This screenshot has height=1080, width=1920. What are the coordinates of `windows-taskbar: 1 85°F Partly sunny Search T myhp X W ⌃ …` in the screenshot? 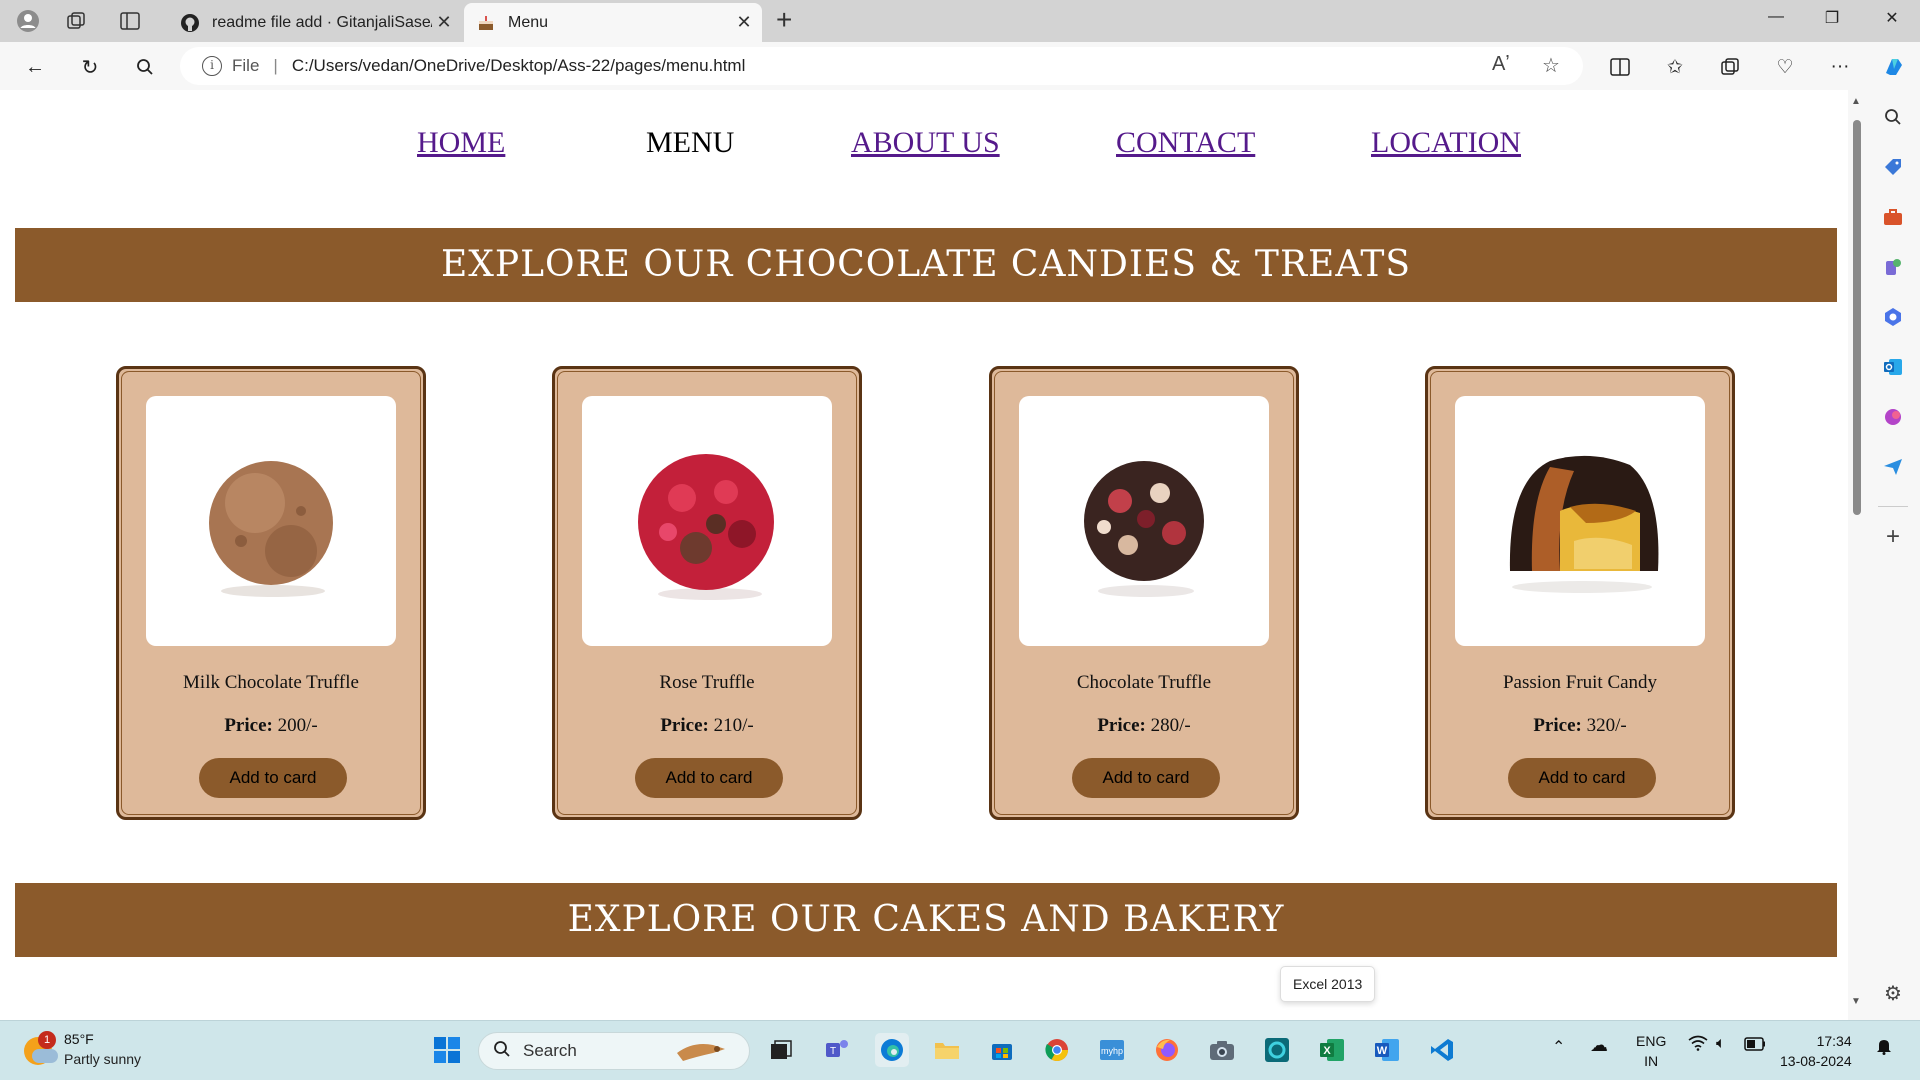 It's located at (960, 1050).